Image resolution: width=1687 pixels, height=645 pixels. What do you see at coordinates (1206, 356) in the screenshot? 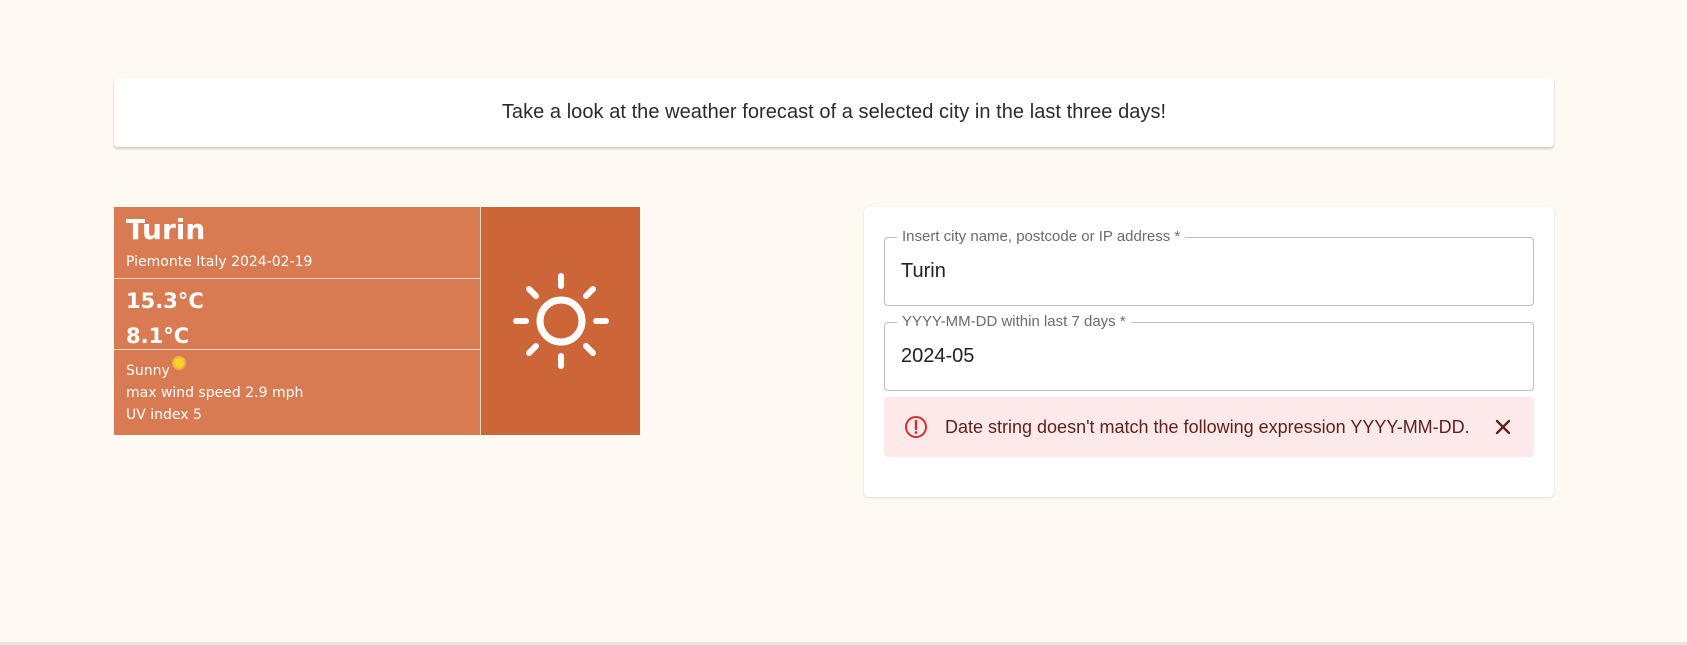
I see `date-input` at bounding box center [1206, 356].